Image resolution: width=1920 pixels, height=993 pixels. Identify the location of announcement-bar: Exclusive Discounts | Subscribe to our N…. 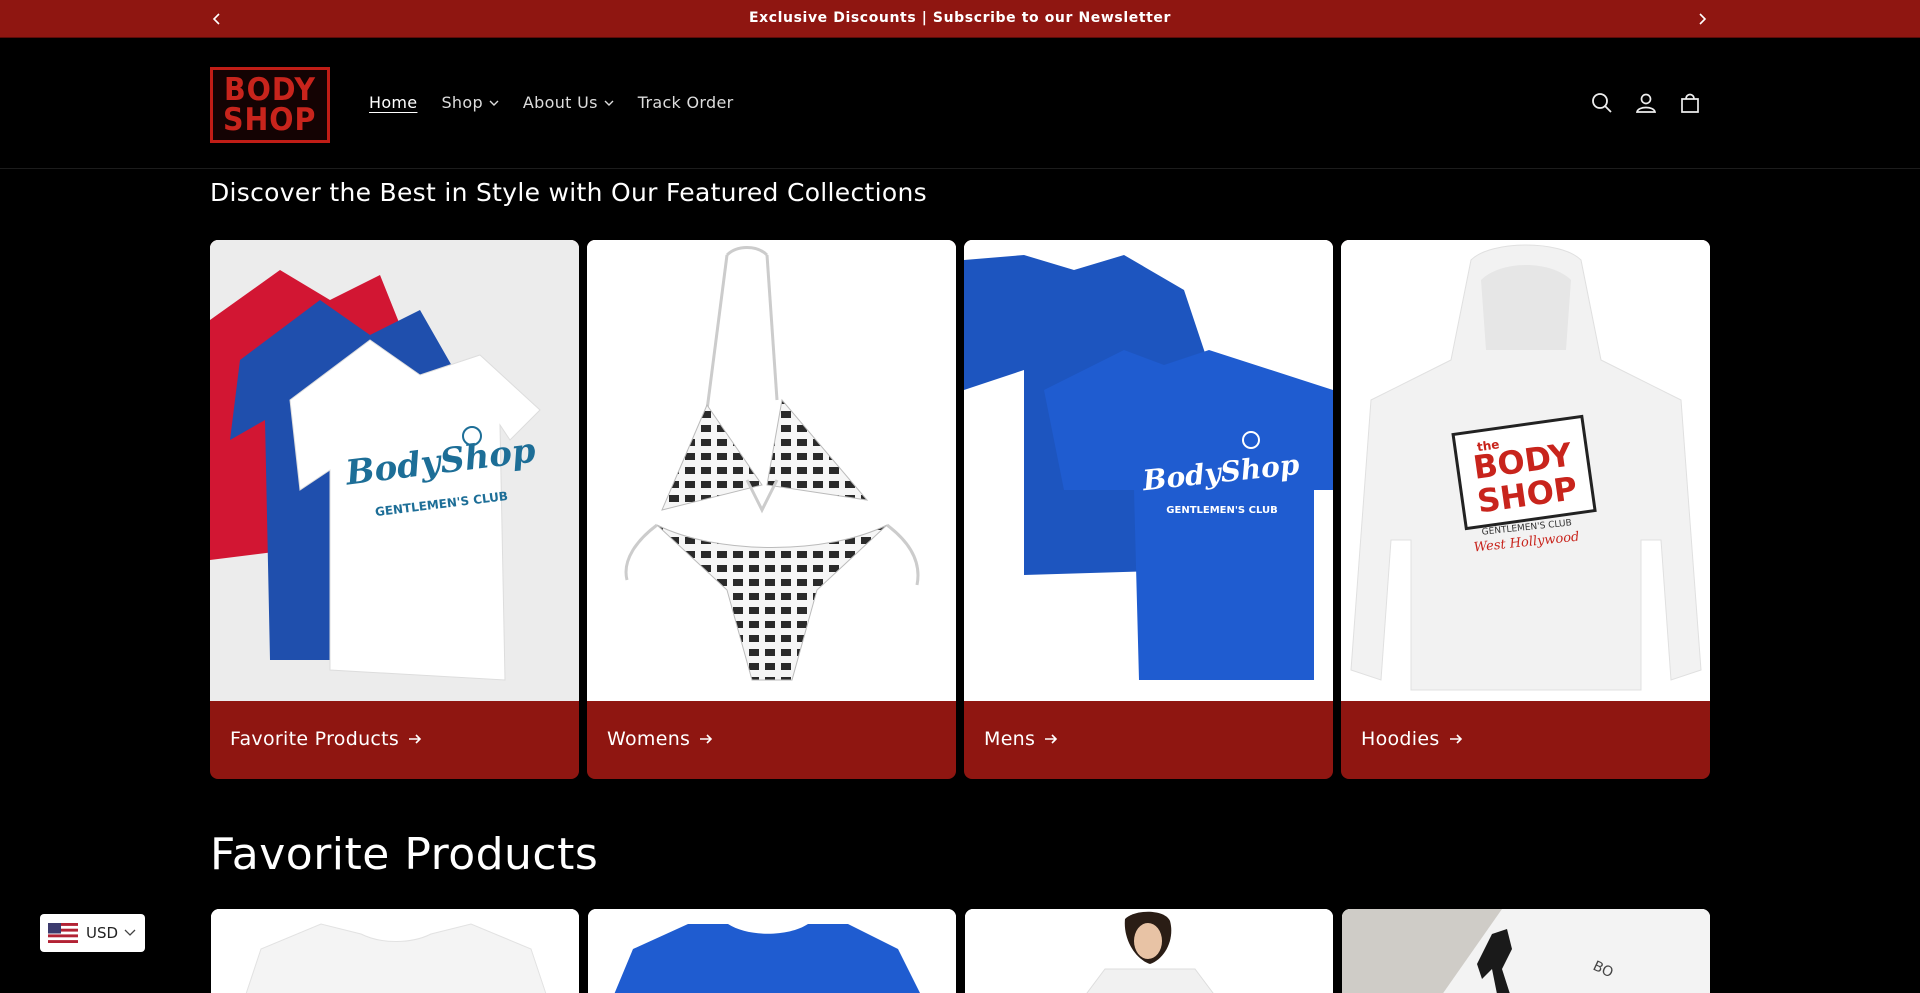
(960, 19).